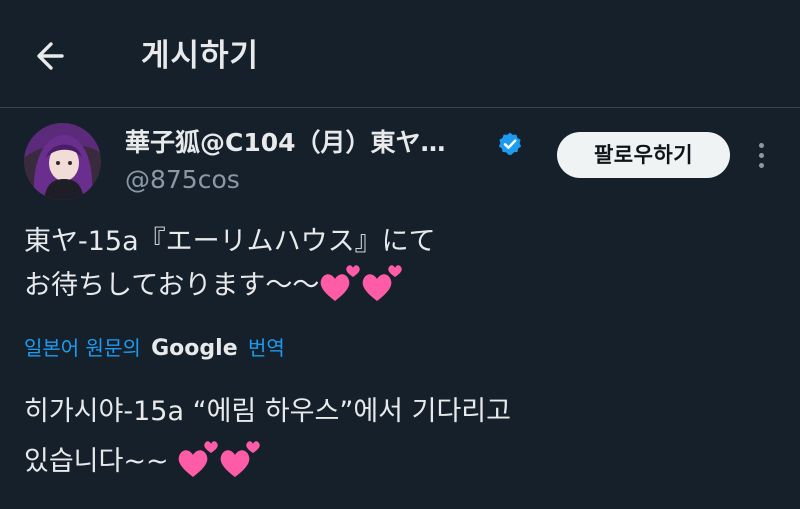 The width and height of the screenshot is (800, 509). What do you see at coordinates (194, 348) in the screenshot?
I see `google-logo: Google` at bounding box center [194, 348].